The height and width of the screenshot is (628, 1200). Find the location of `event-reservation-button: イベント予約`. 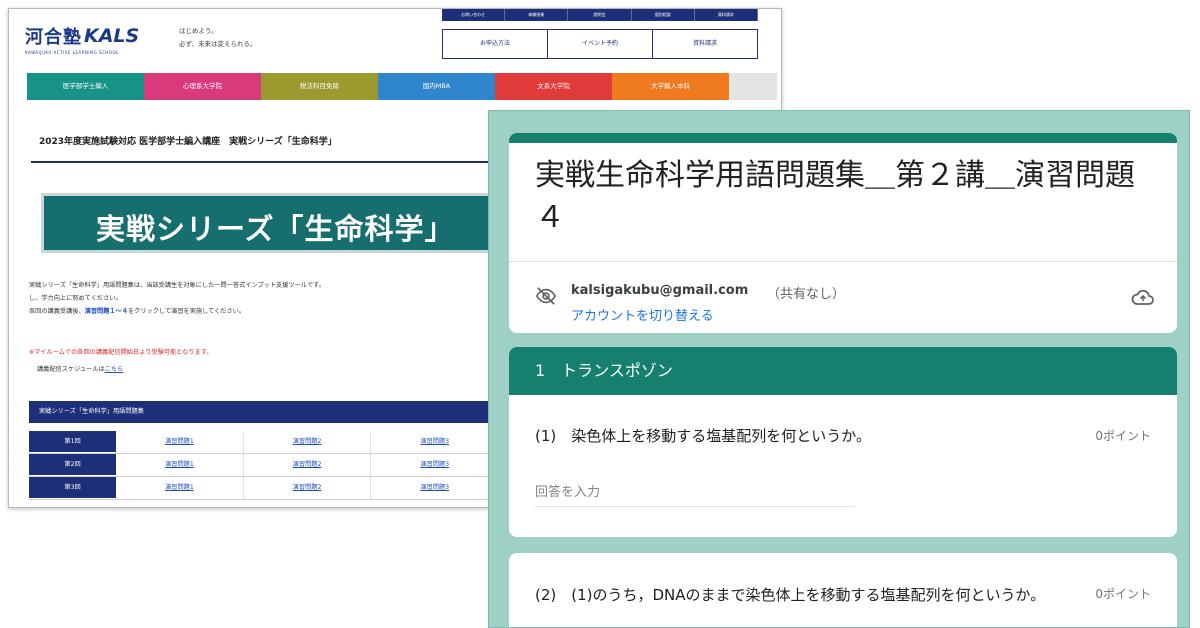

event-reservation-button: イベント予約 is located at coordinates (600, 44).